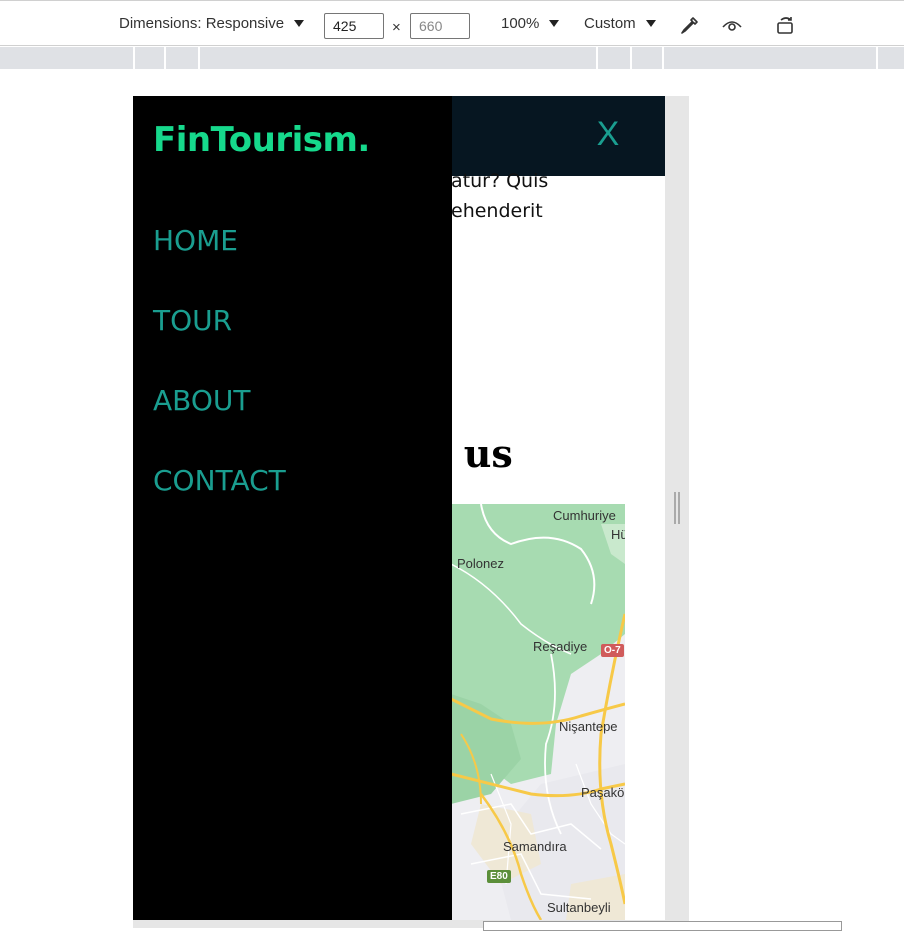 The image size is (904, 931). I want to click on eyedropper-icon, so click(689, 26).